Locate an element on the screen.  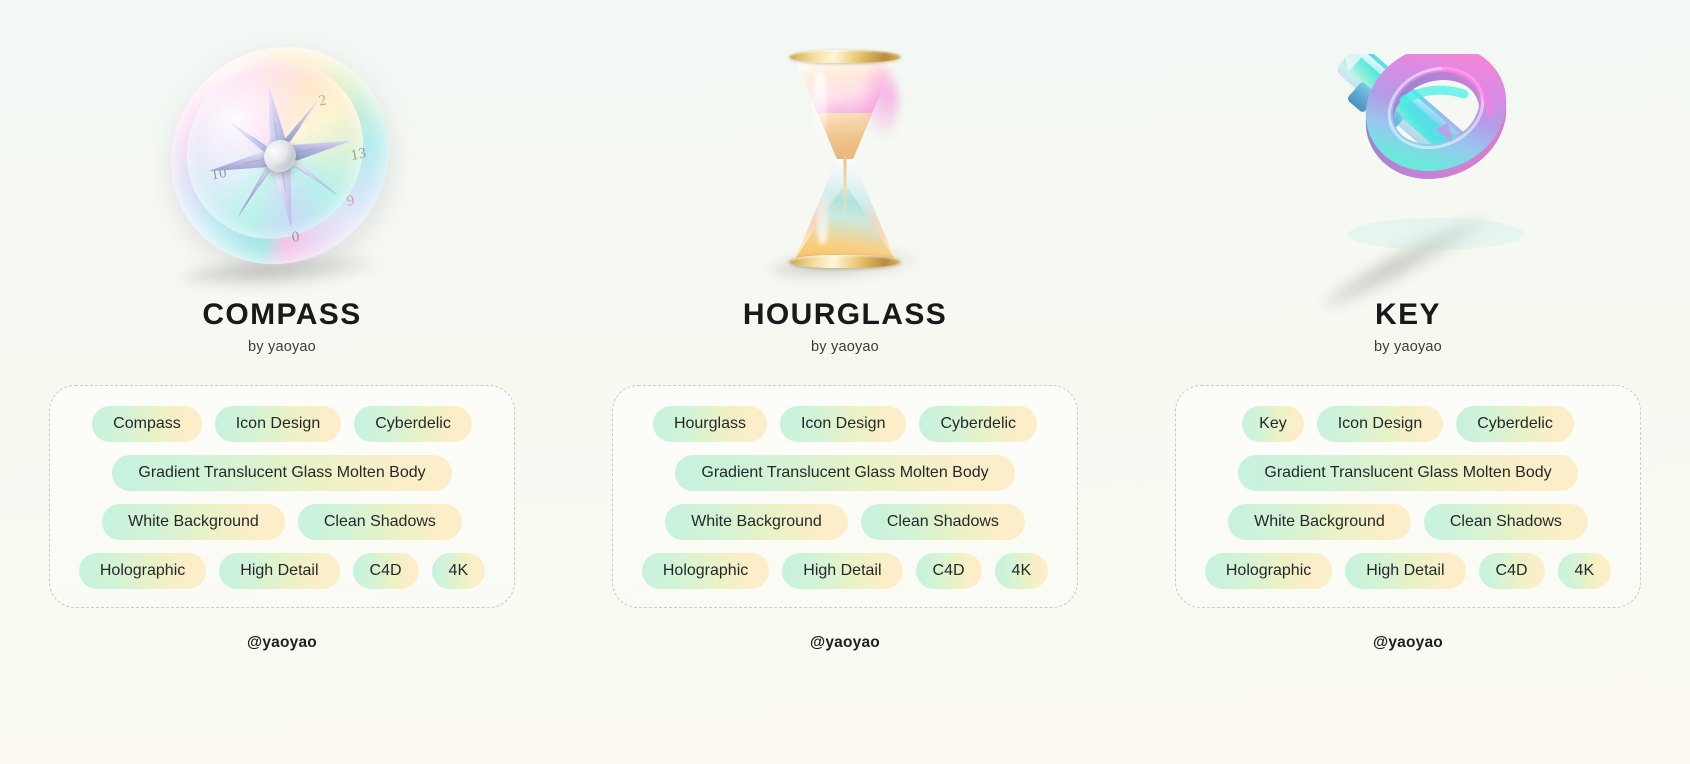
artwork-zone-hourglass is located at coordinates (845, 150).